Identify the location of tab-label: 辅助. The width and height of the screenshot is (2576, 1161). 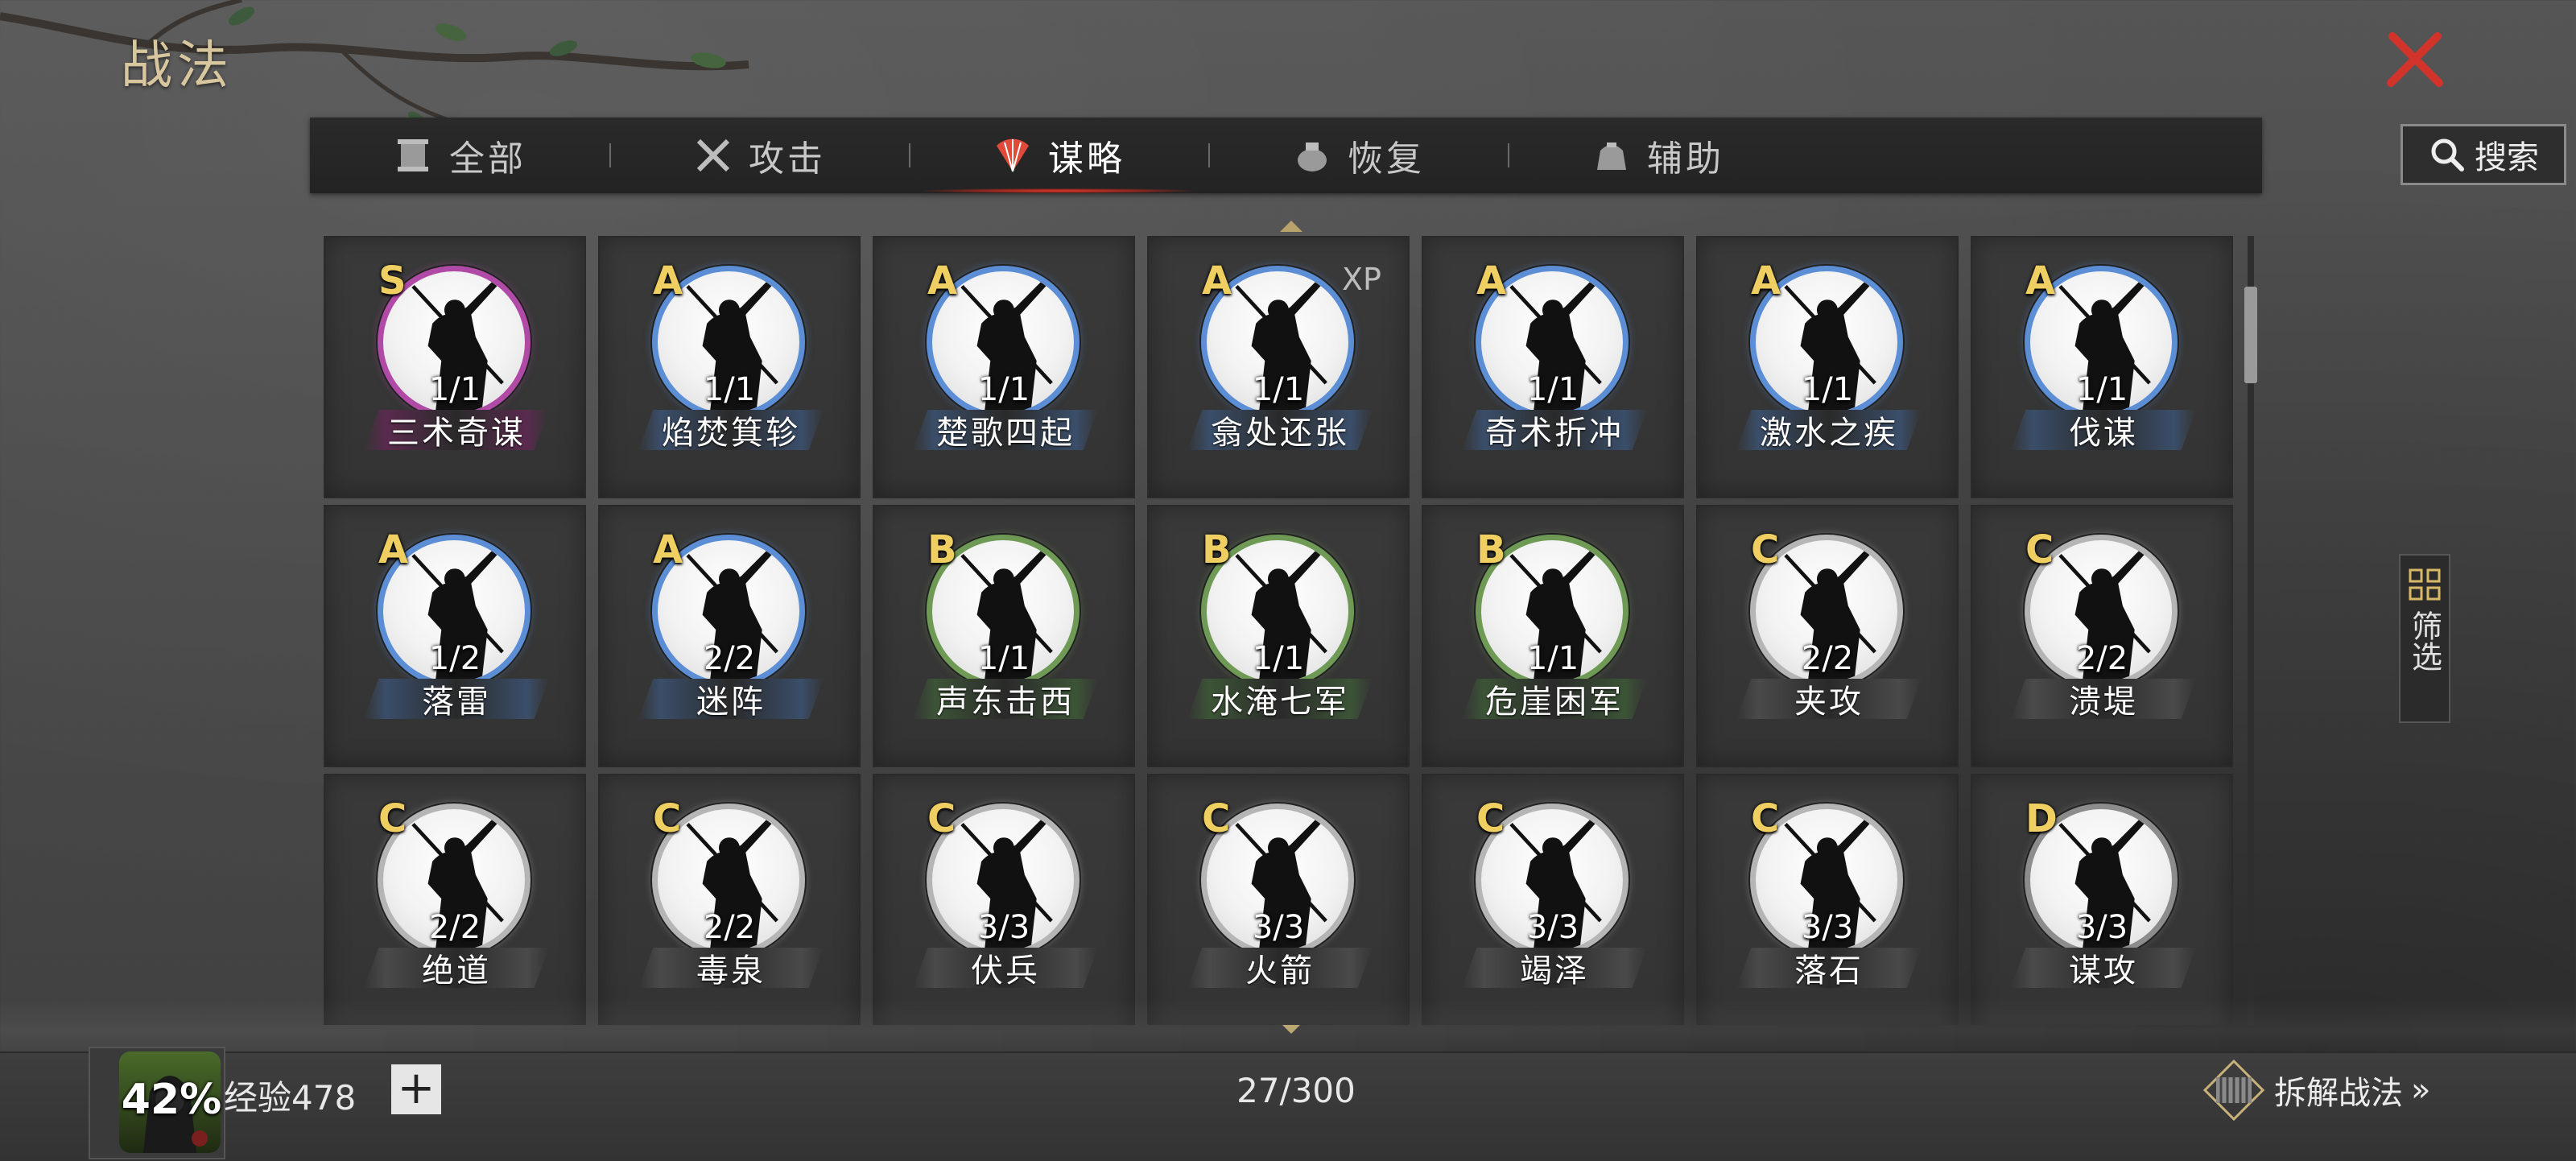
(1686, 159).